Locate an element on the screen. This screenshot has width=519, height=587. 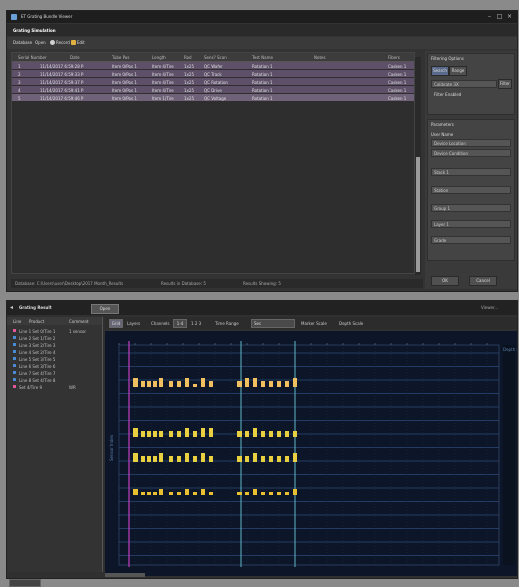
filter-enabled-check: Filter Enabled is located at coordinates (447, 94).